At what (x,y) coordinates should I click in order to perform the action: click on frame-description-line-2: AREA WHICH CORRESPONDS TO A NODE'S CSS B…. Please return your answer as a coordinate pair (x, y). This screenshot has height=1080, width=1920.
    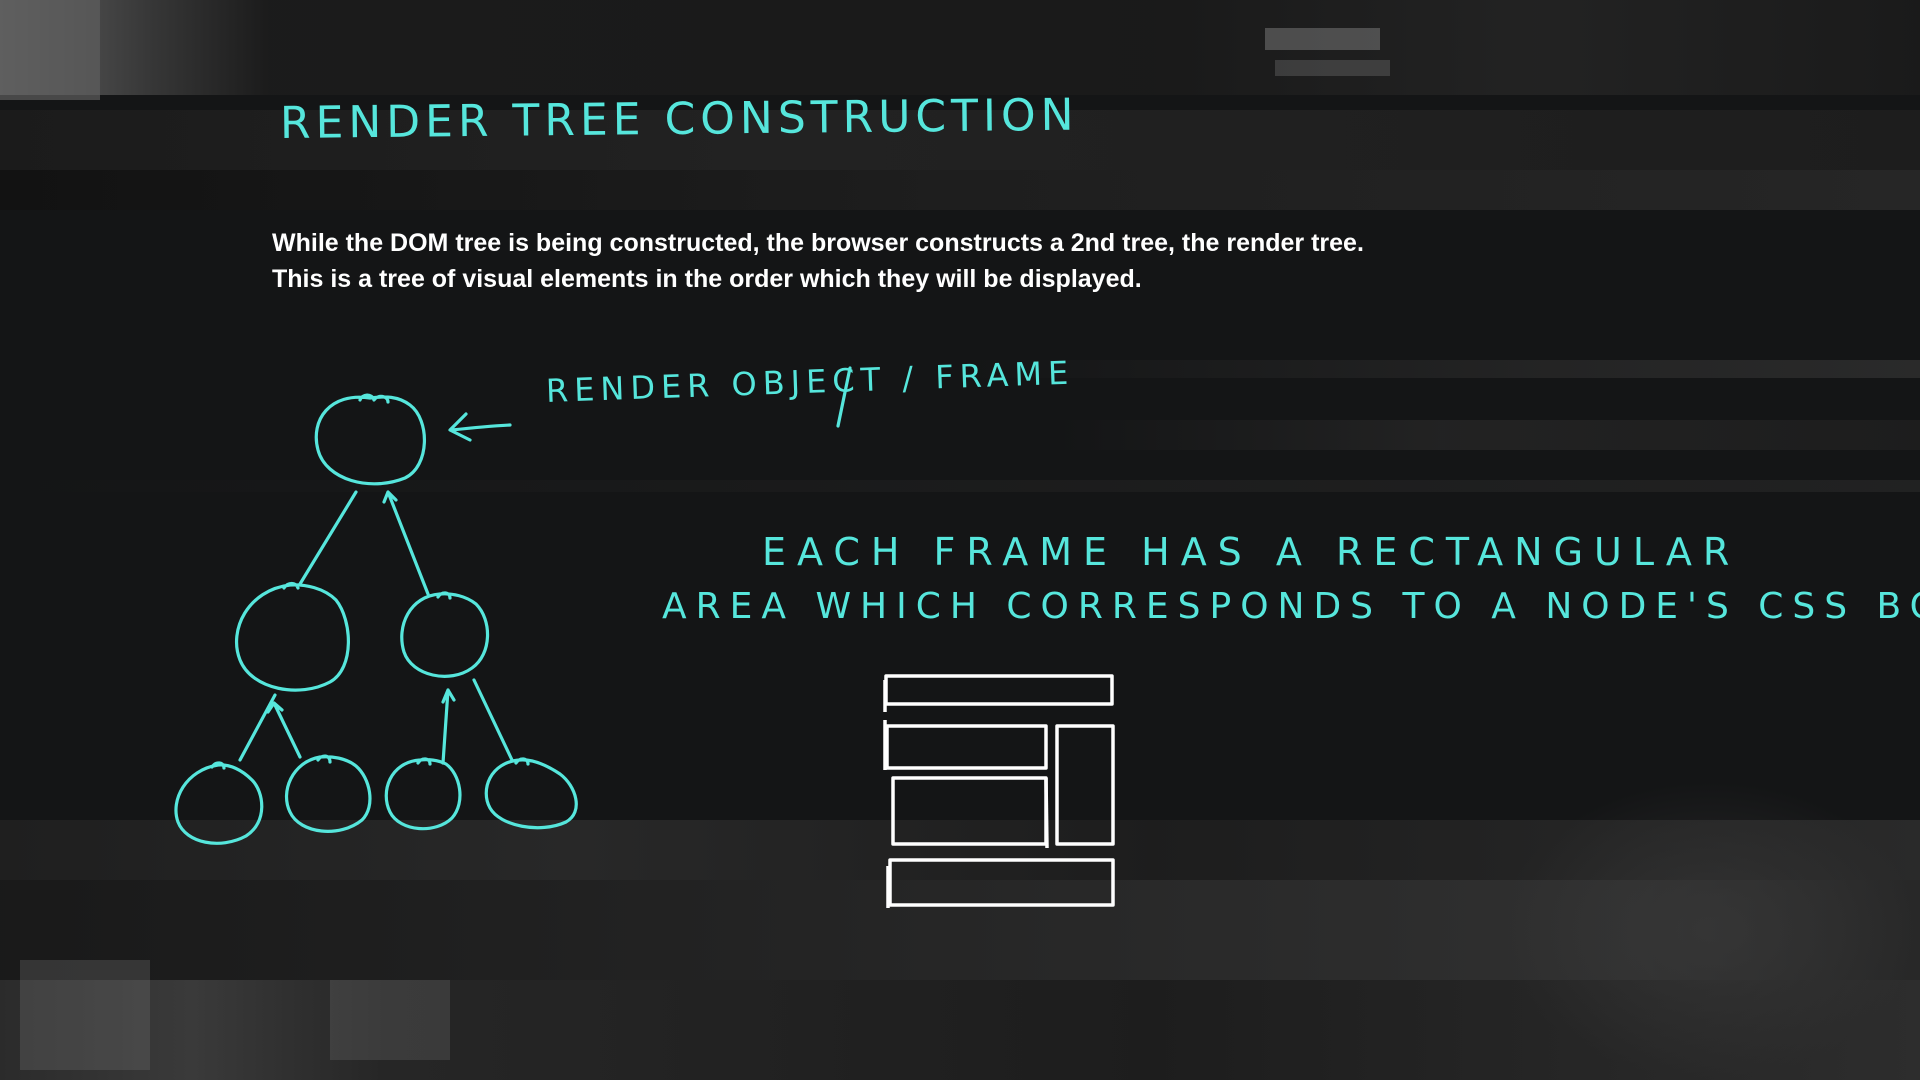
    Looking at the image, I should click on (1291, 606).